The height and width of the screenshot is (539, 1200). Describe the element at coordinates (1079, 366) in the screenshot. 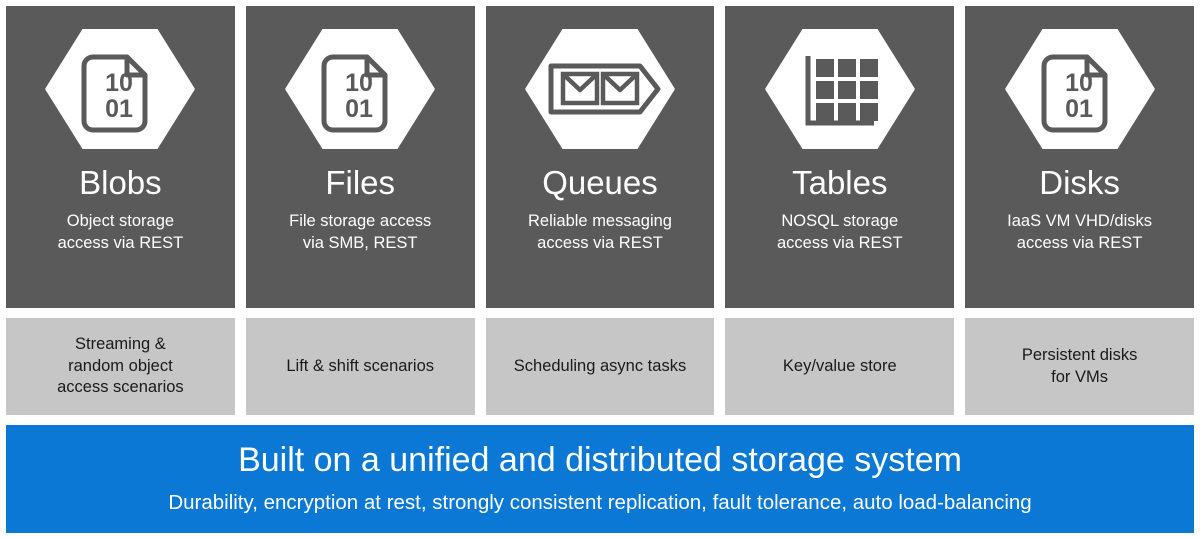

I see `scenario-box-disks: Persistent disks for VMs` at that location.